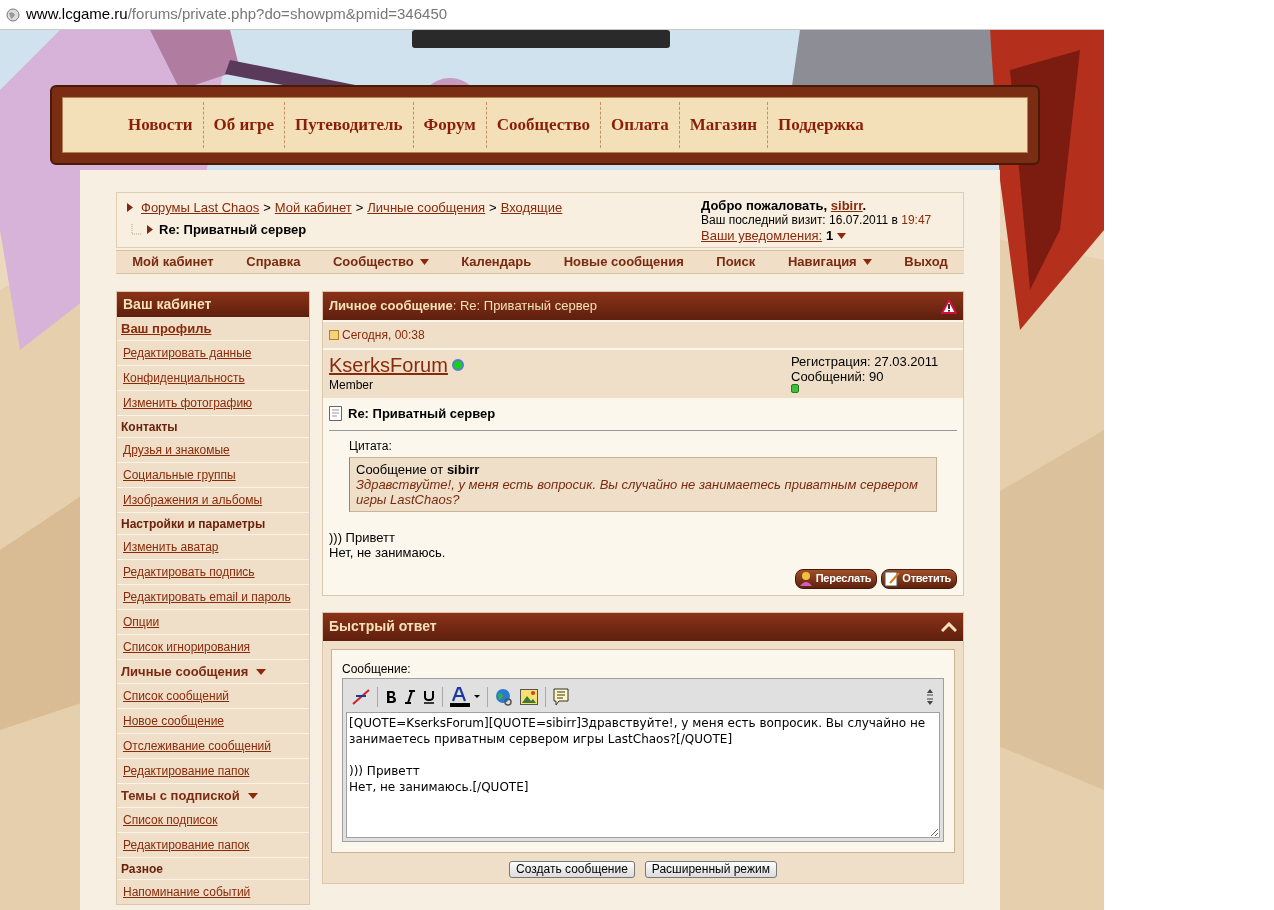  I want to click on quote-icon, so click(561, 696).